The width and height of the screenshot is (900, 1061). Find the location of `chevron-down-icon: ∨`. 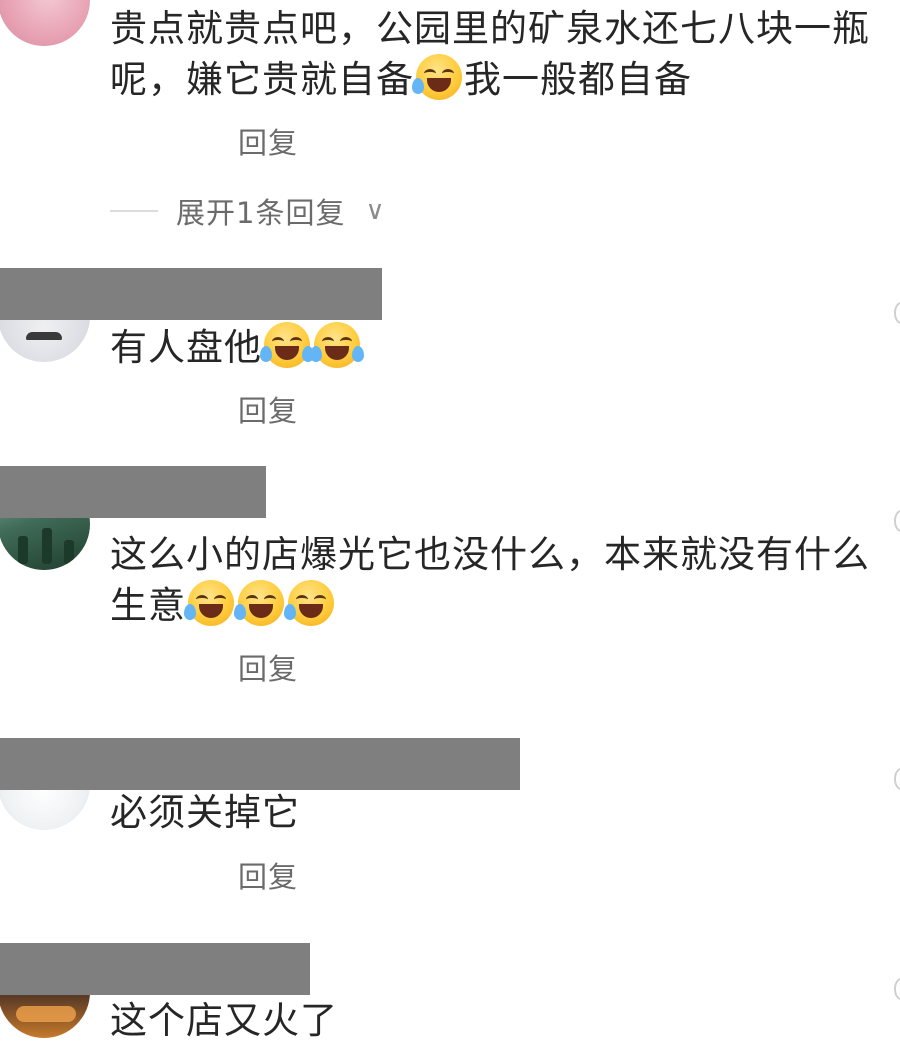

chevron-down-icon: ∨ is located at coordinates (375, 211).